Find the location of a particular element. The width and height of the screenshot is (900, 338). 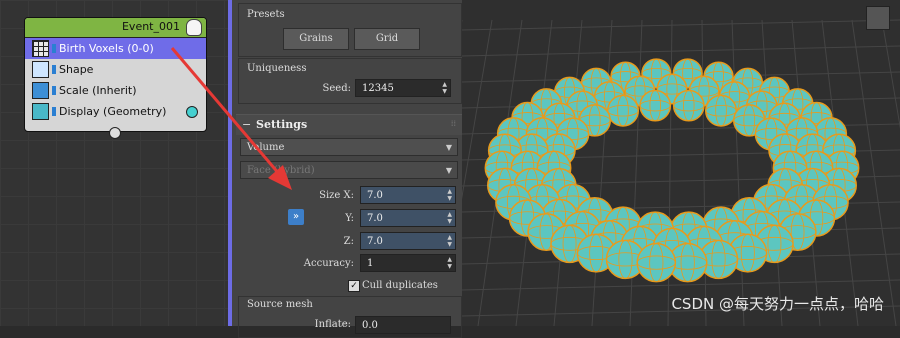

operator-shape: Shape is located at coordinates (115, 69).